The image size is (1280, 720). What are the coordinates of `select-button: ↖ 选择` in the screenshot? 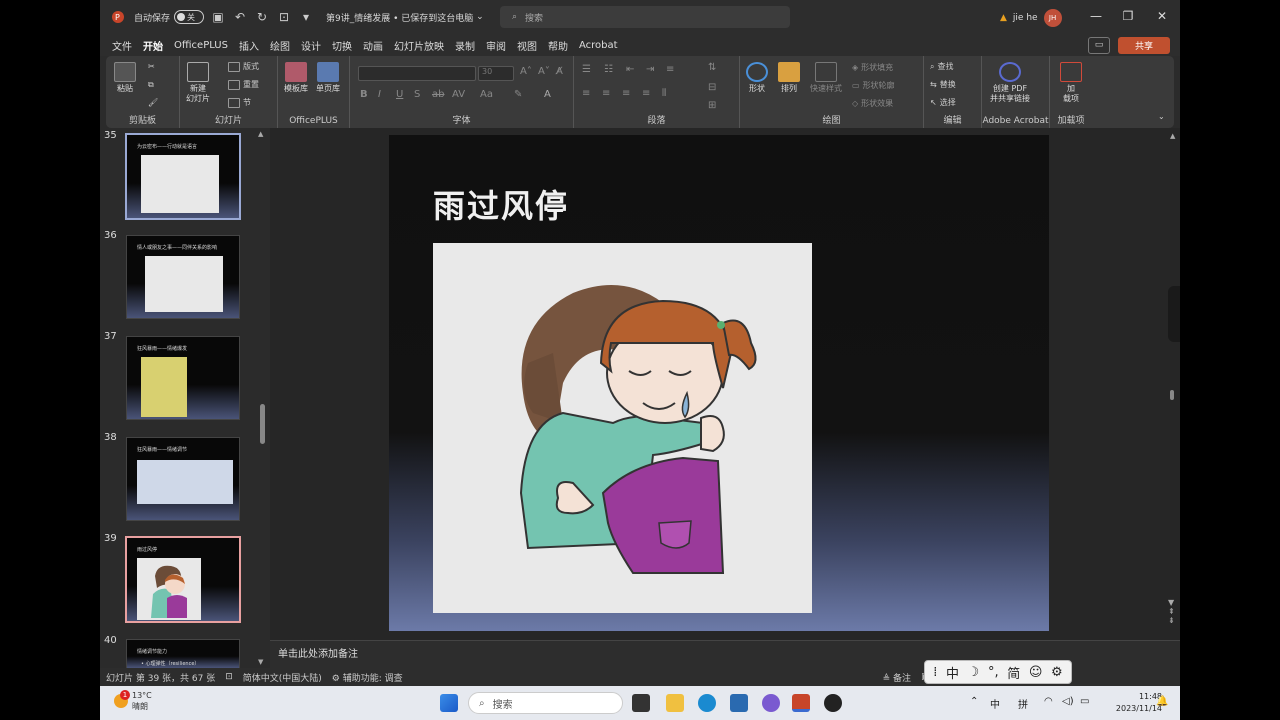 It's located at (943, 102).